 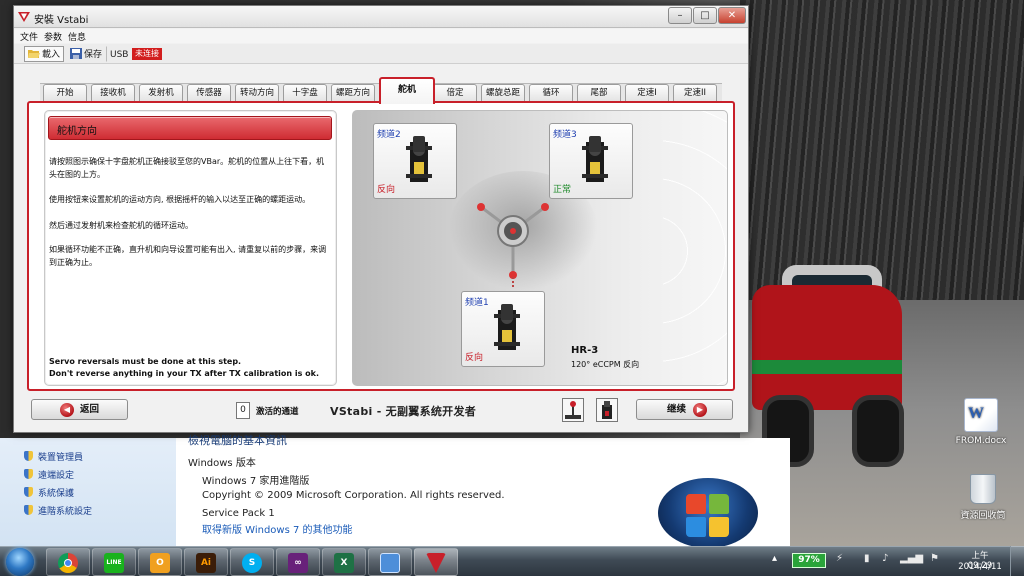 What do you see at coordinates (160, 562) in the screenshot?
I see `taskbar-outlook: O` at bounding box center [160, 562].